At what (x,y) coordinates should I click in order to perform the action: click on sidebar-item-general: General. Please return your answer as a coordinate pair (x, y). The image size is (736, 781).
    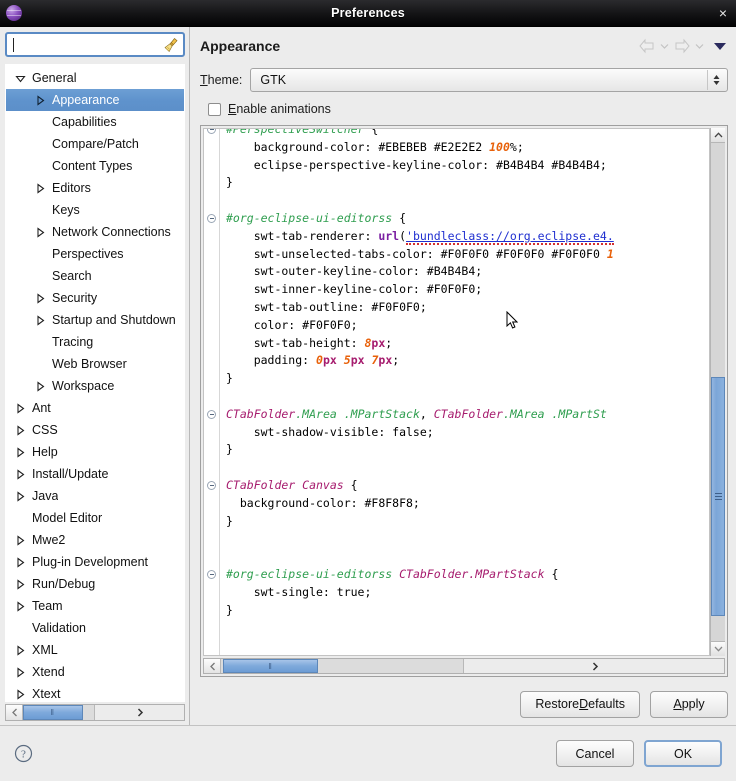
    Looking at the image, I should click on (95, 78).